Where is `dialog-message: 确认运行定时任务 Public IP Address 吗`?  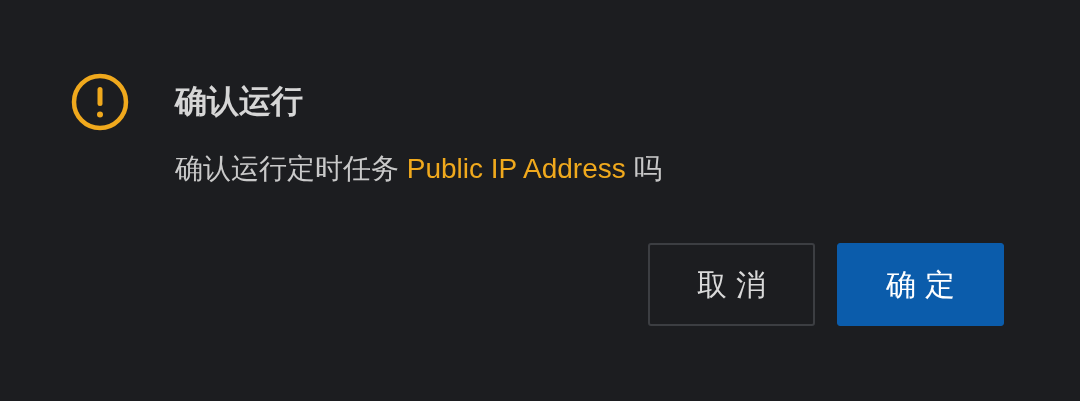
dialog-message: 确认运行定时任务 Public IP Address 吗 is located at coordinates (418, 169).